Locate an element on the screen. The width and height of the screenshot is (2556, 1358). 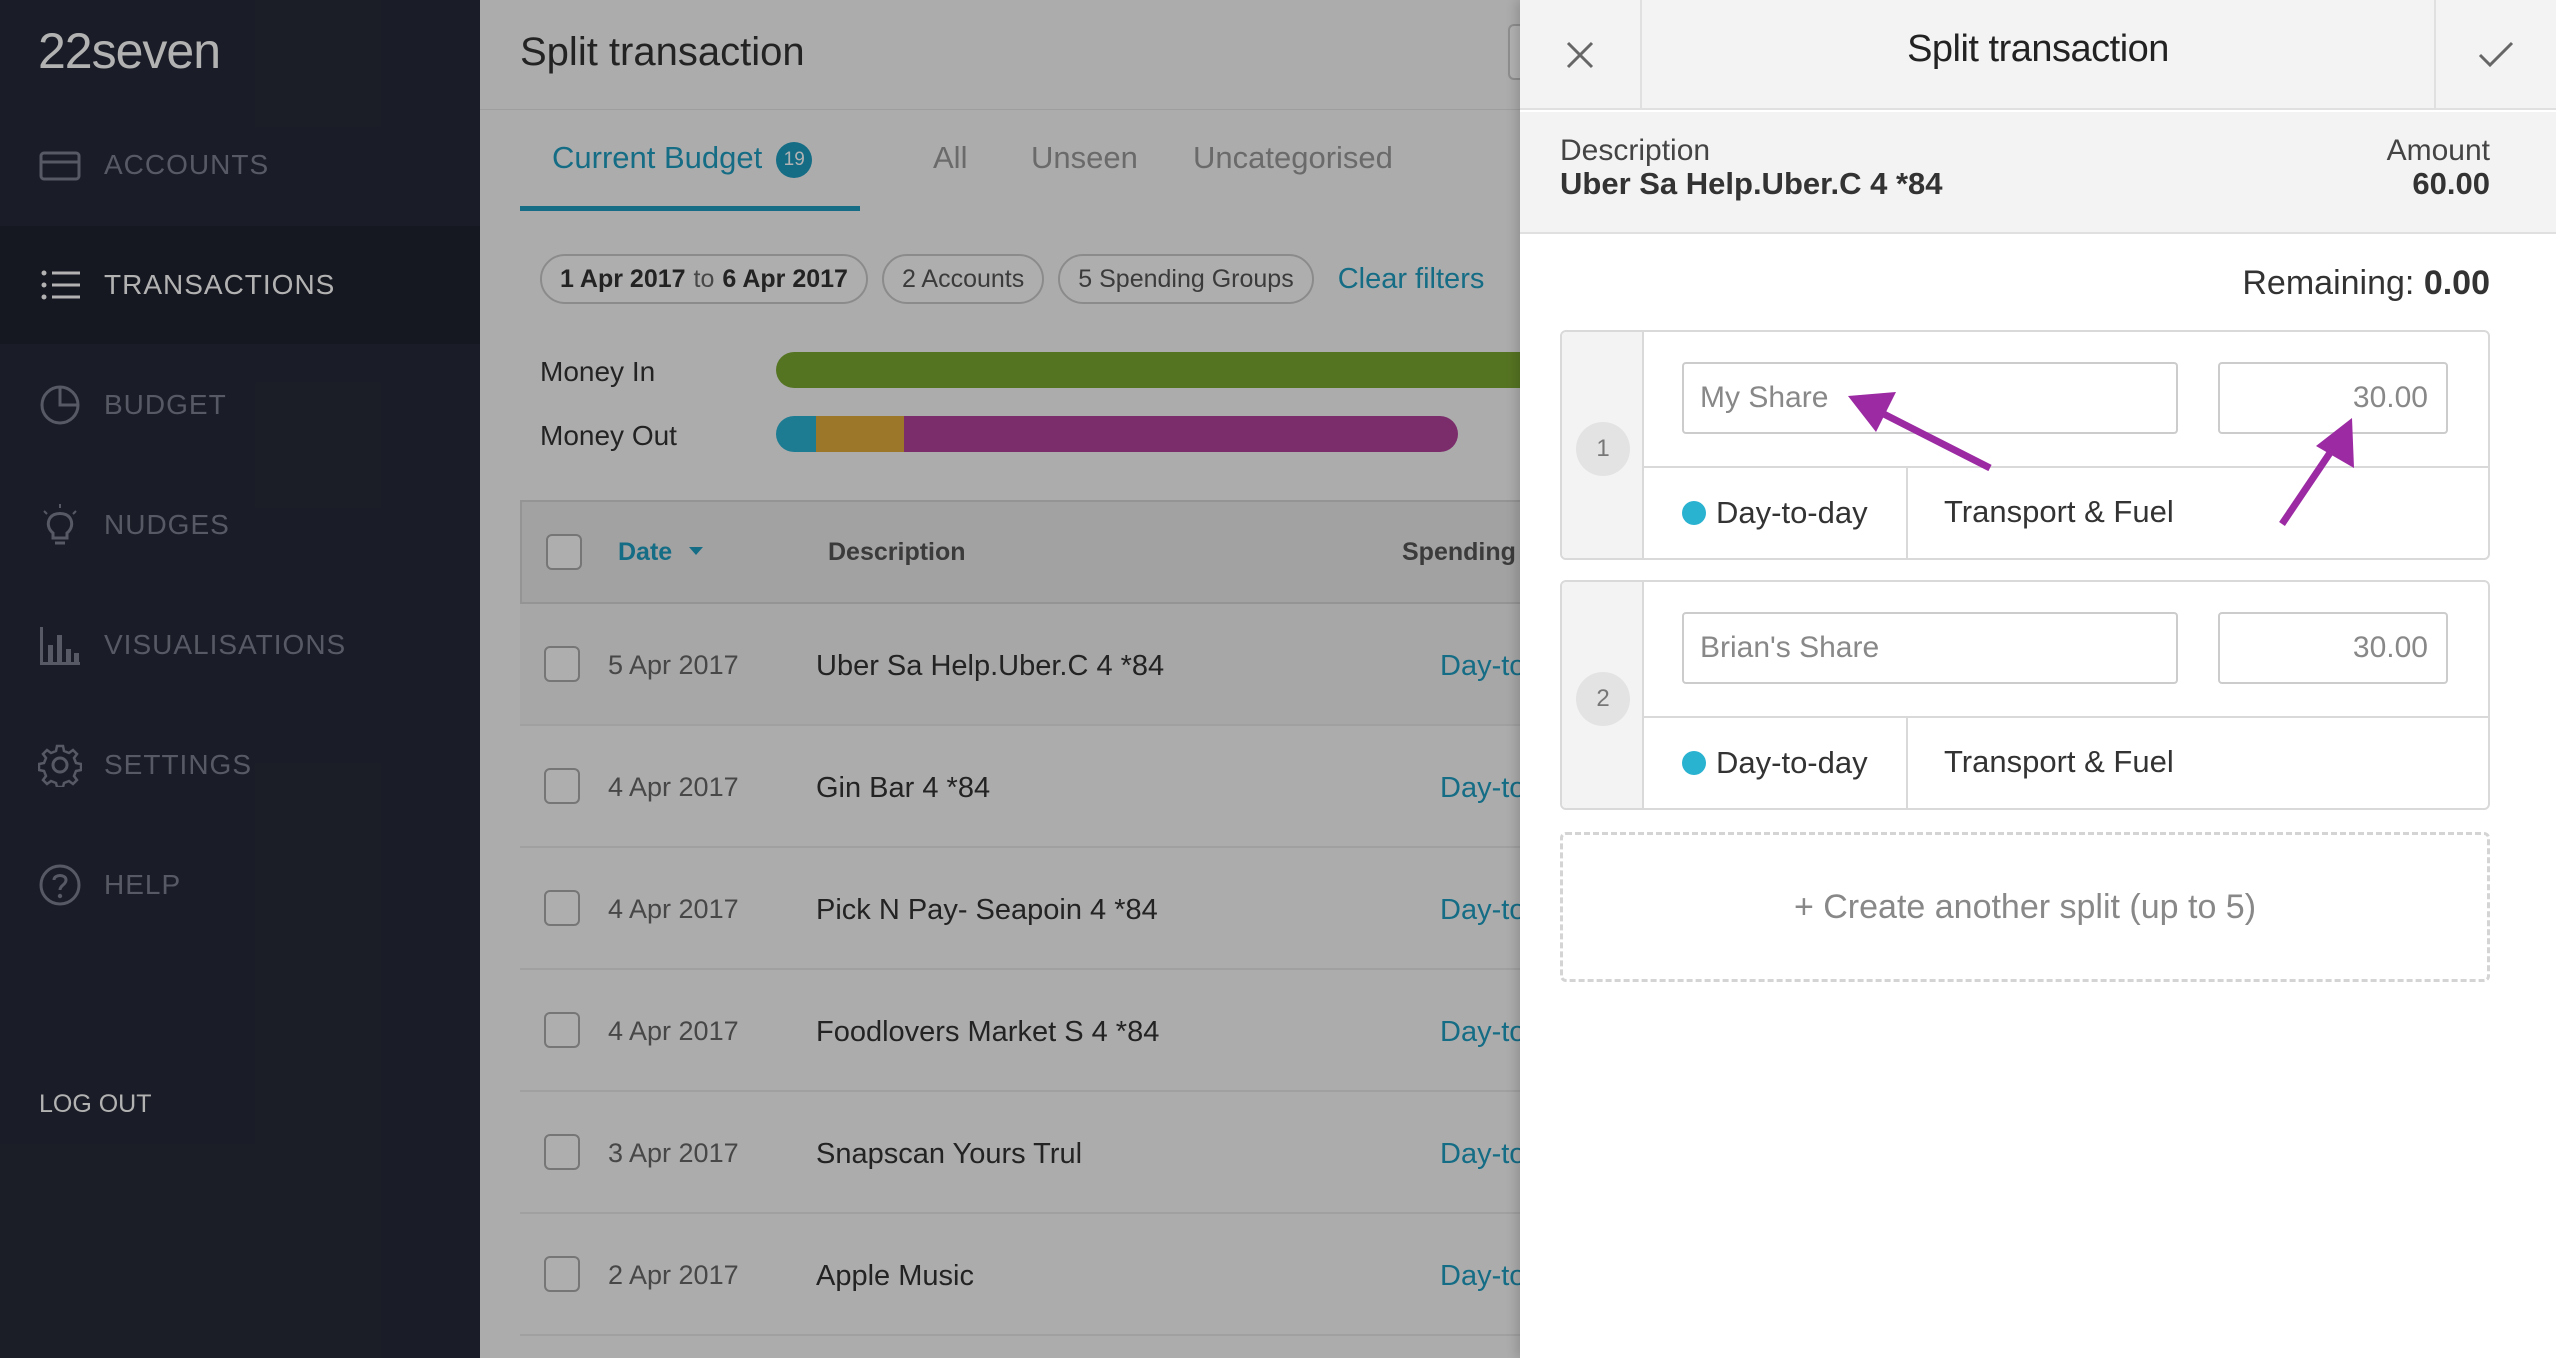
panel-title: Split transaction is located at coordinates (2038, 49).